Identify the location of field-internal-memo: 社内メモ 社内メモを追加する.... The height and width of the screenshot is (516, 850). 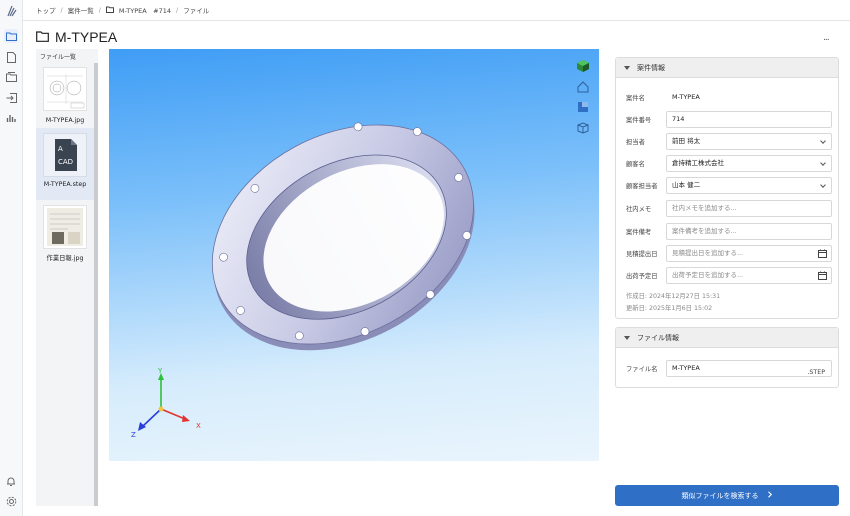
(728, 208).